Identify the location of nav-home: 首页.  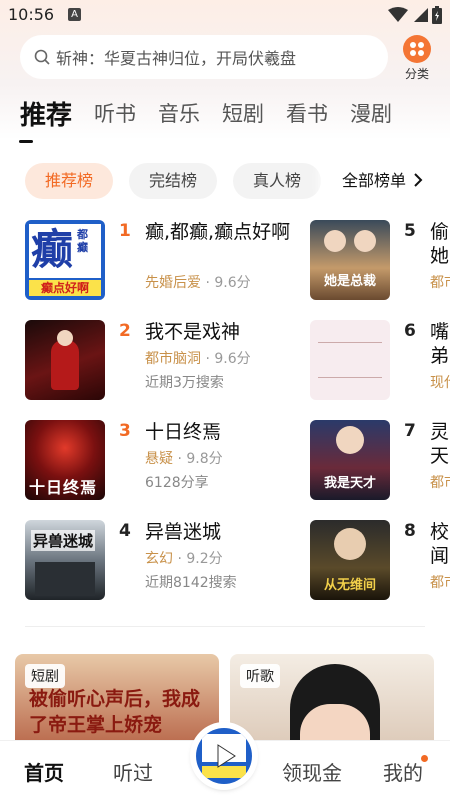
(44, 771).